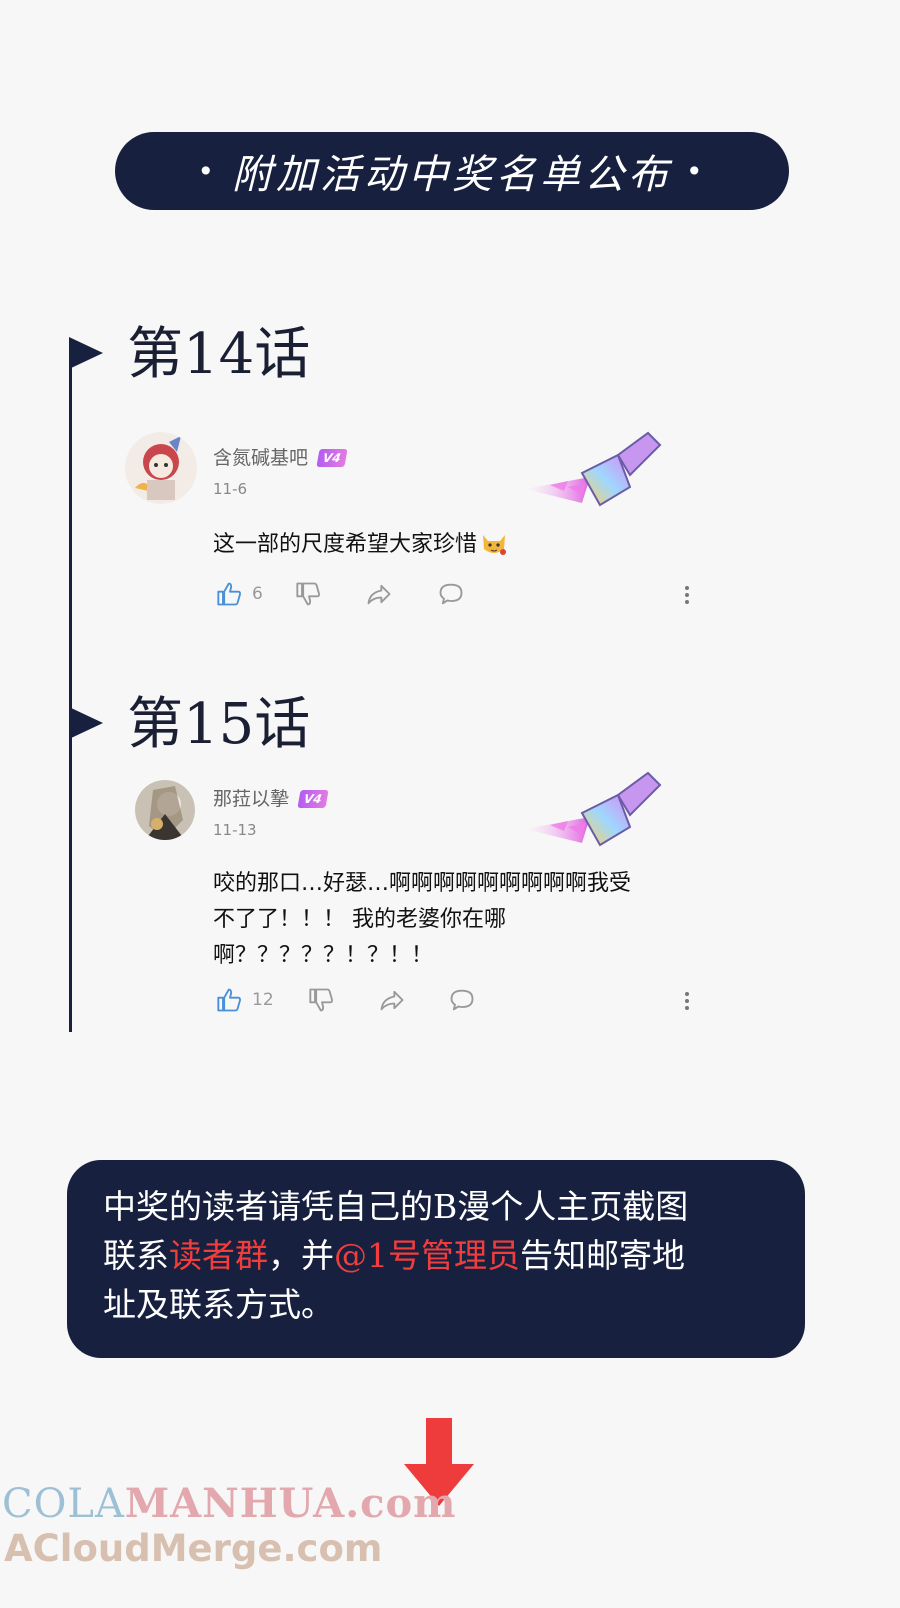  Describe the element at coordinates (245, 1000) in the screenshot. I see `like-button: 12` at that location.